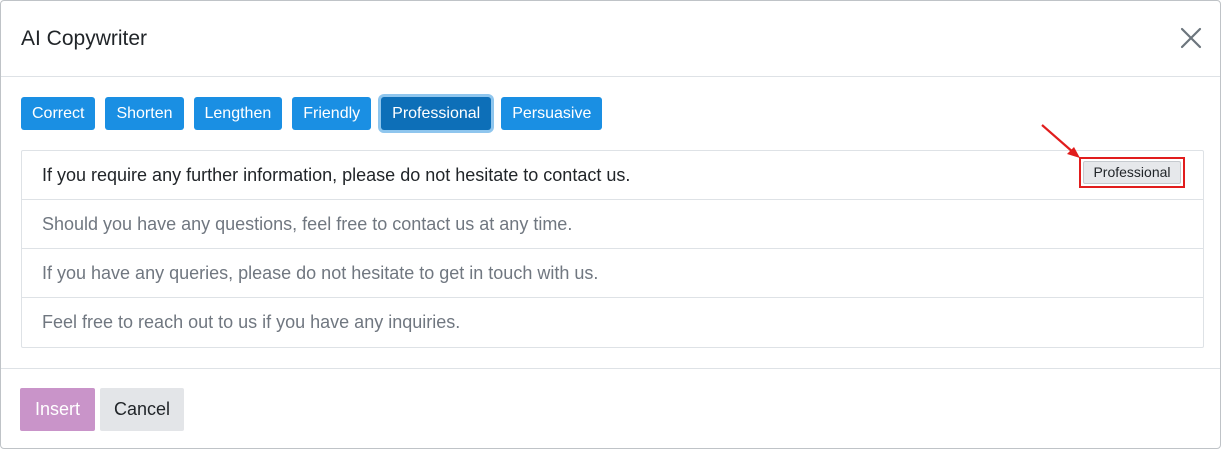 The width and height of the screenshot is (1221, 449). Describe the element at coordinates (84, 38) in the screenshot. I see `dialog-title: AI Copywriter` at that location.